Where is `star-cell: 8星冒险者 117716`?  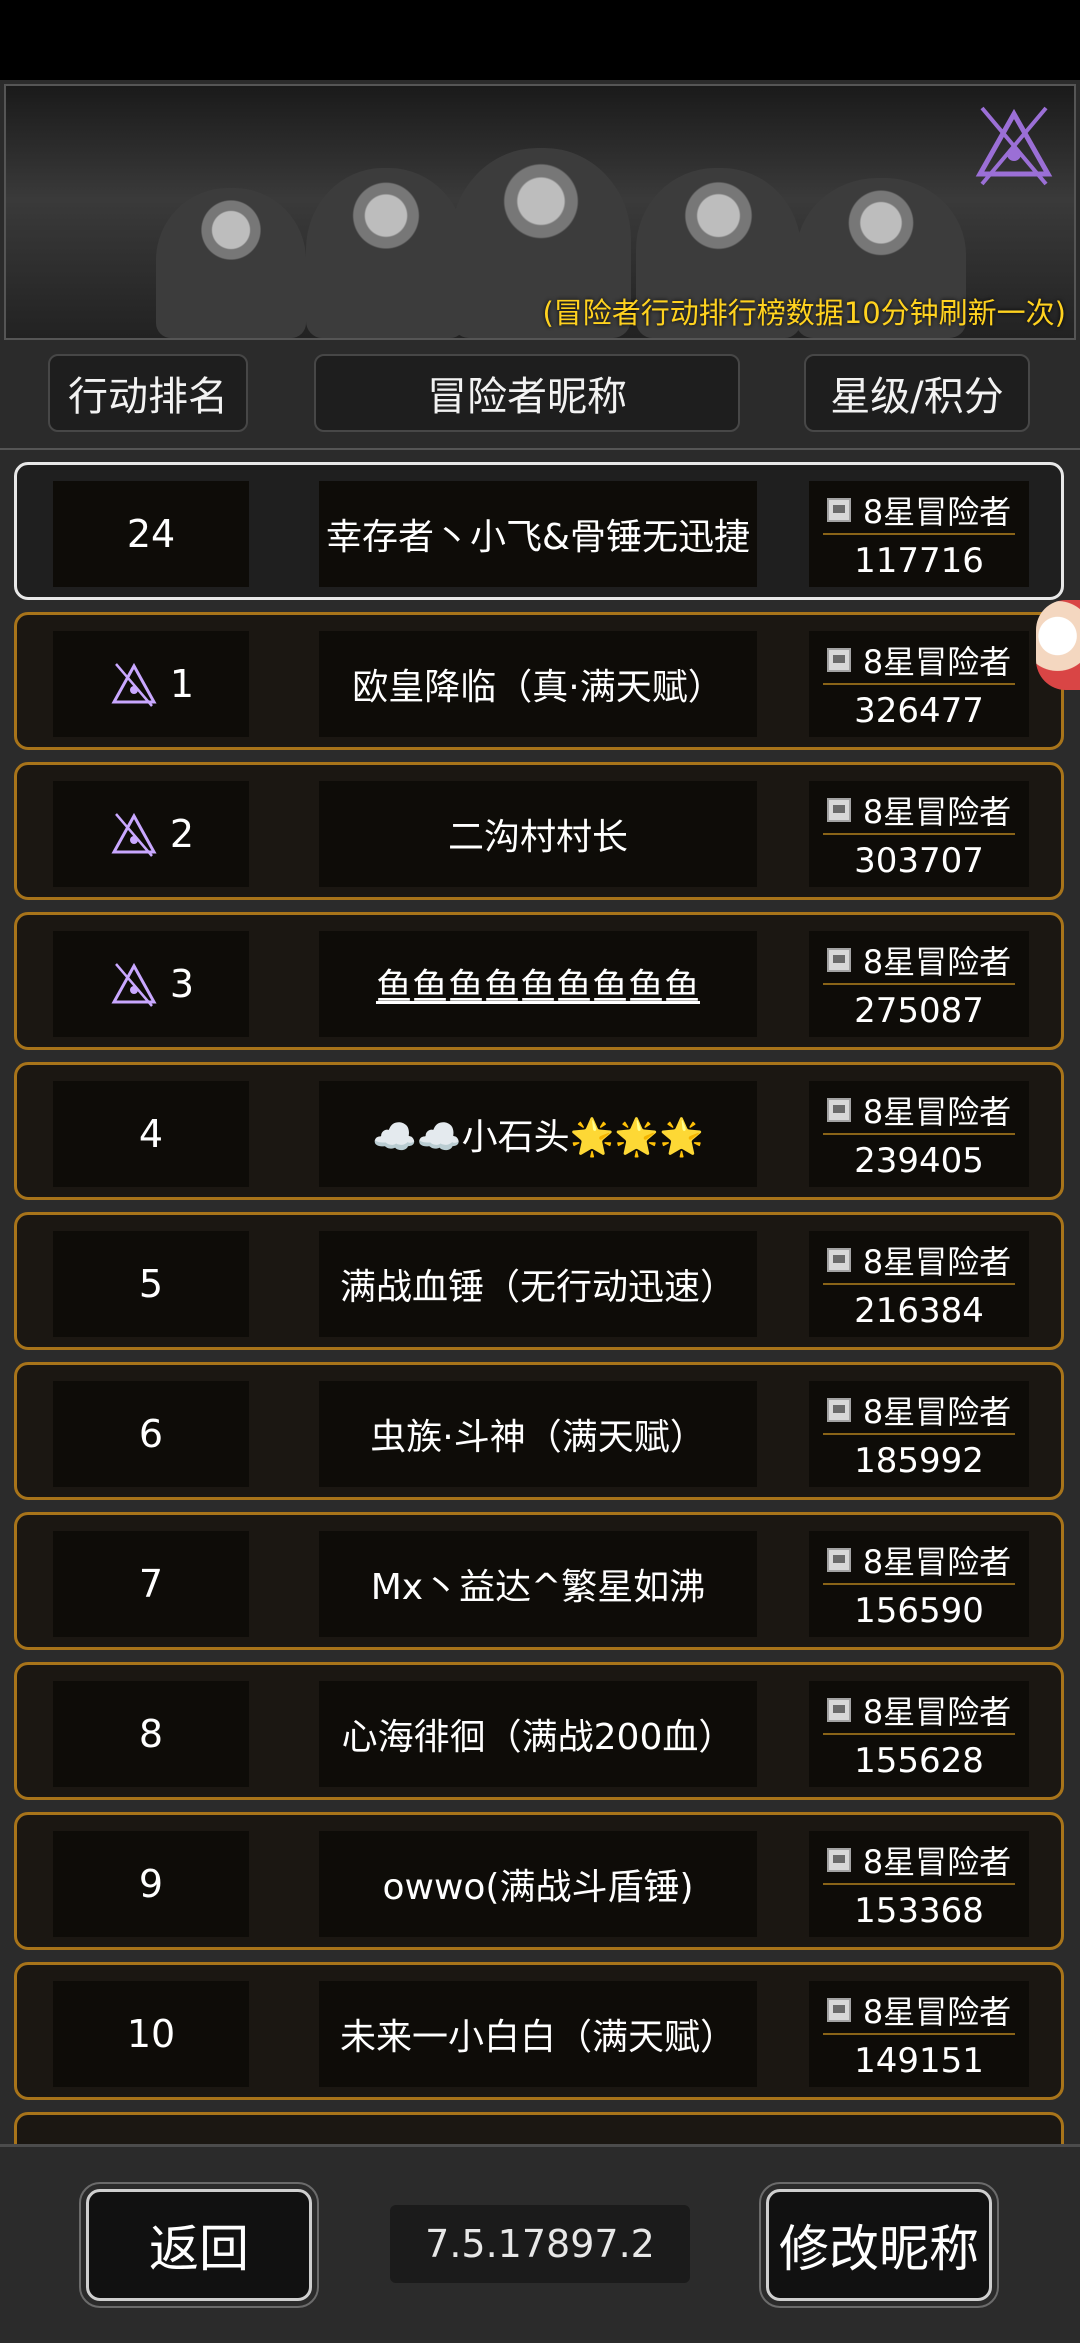 star-cell: 8星冒险者 117716 is located at coordinates (919, 534).